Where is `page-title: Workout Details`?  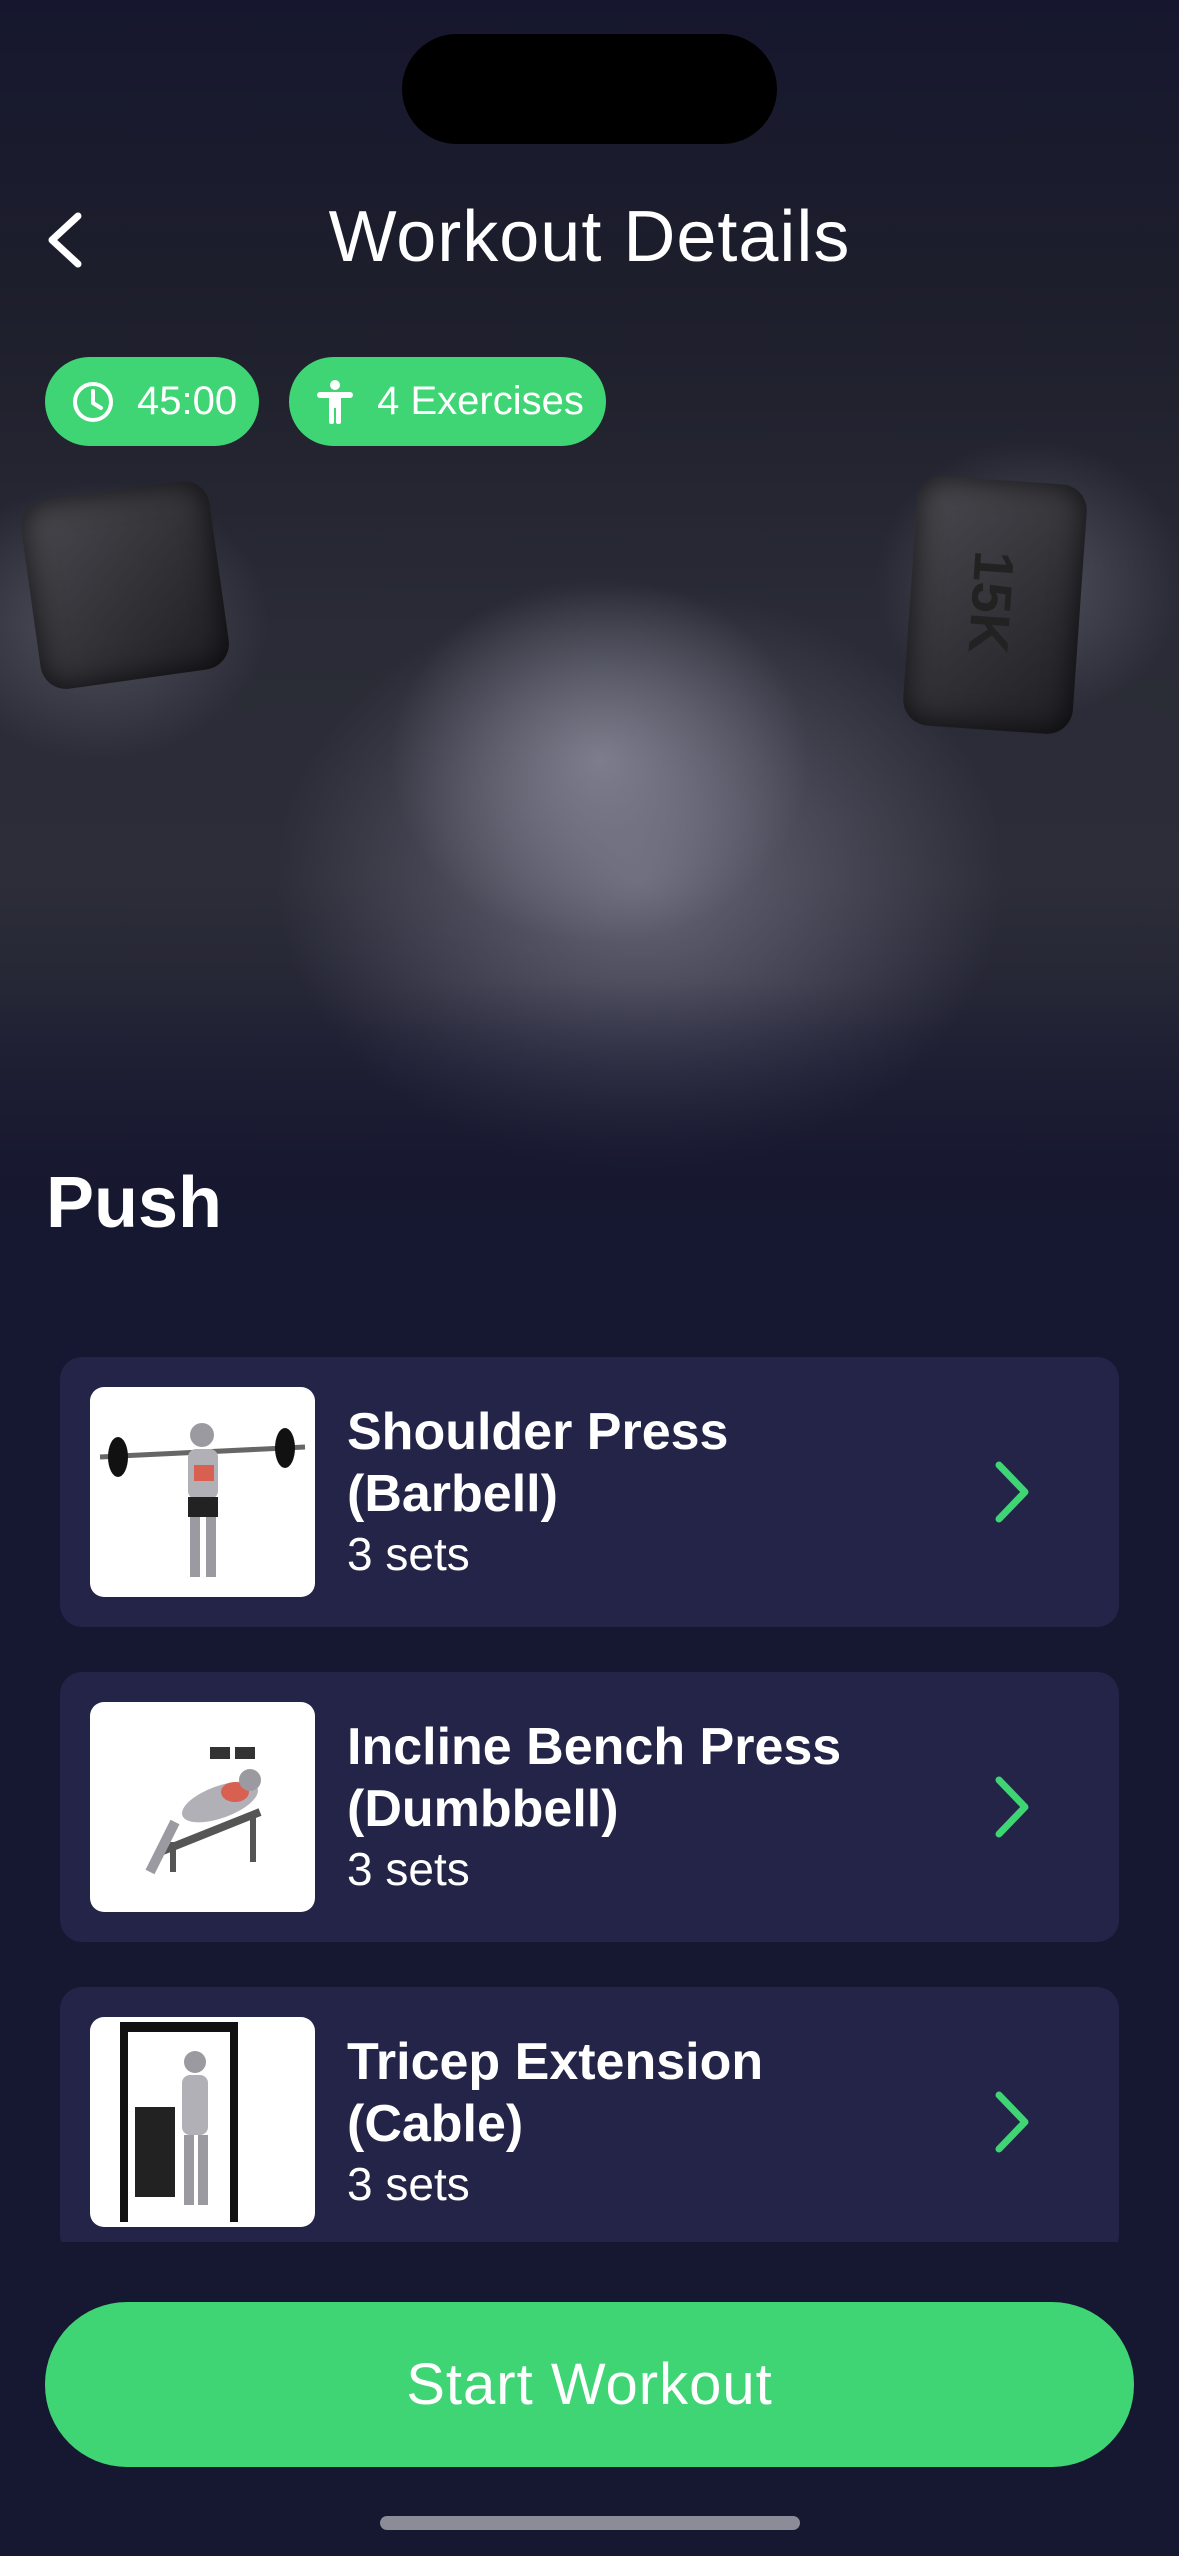 page-title: Workout Details is located at coordinates (589, 237).